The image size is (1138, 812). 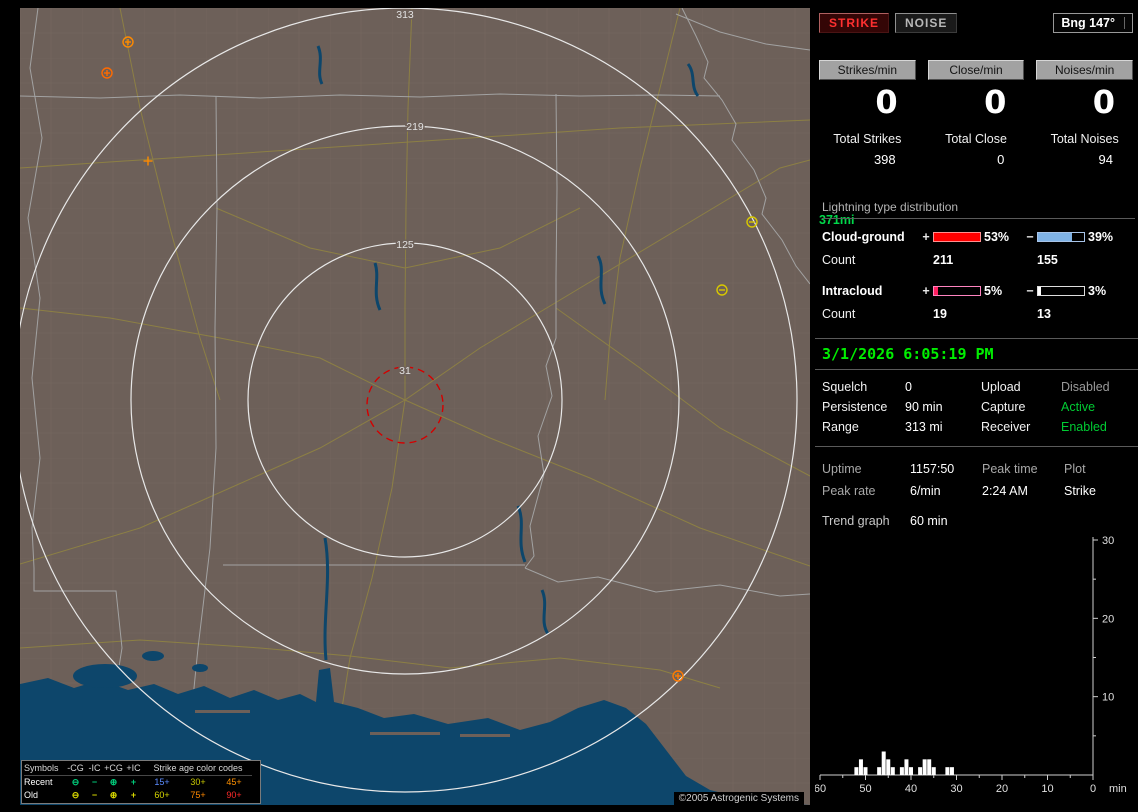 I want to click on old-pos-cg-icon: ⊕, so click(x=113, y=795).